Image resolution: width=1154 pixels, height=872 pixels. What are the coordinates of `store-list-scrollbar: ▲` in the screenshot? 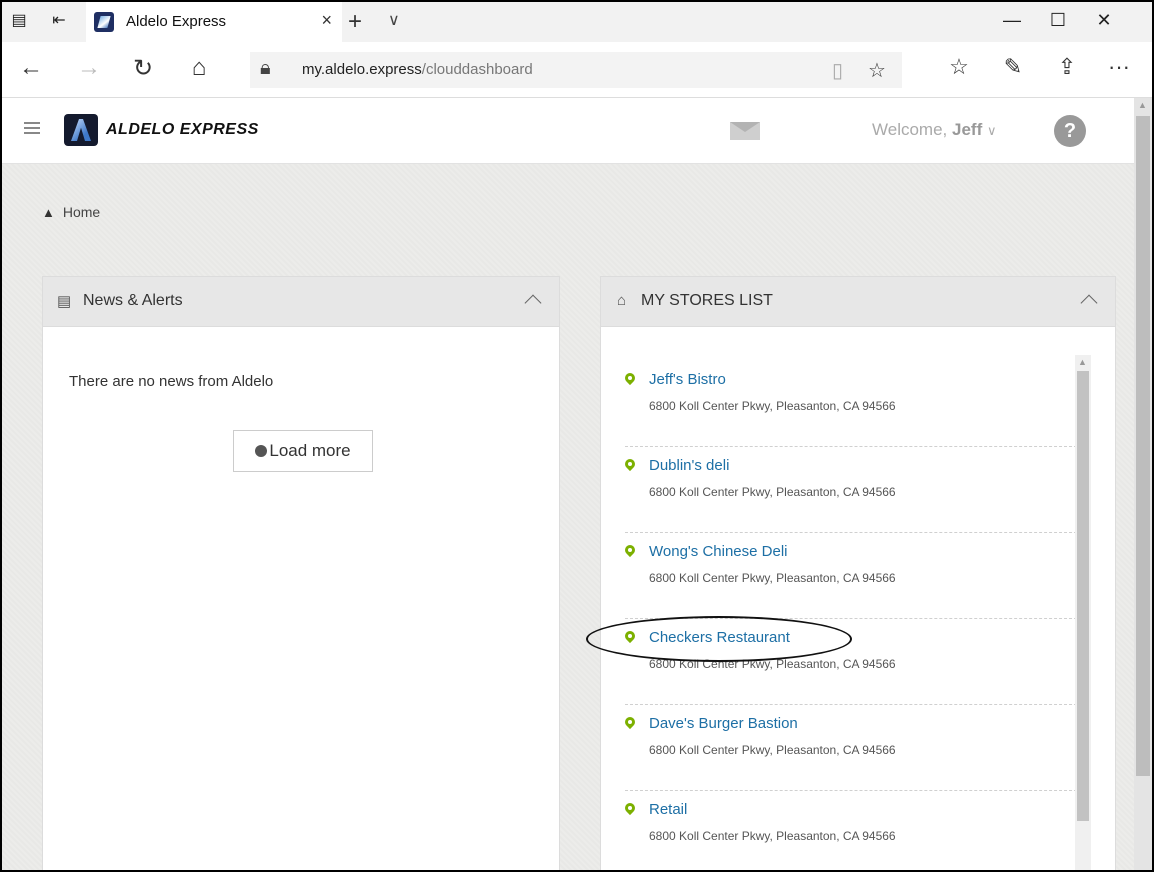 It's located at (1083, 612).